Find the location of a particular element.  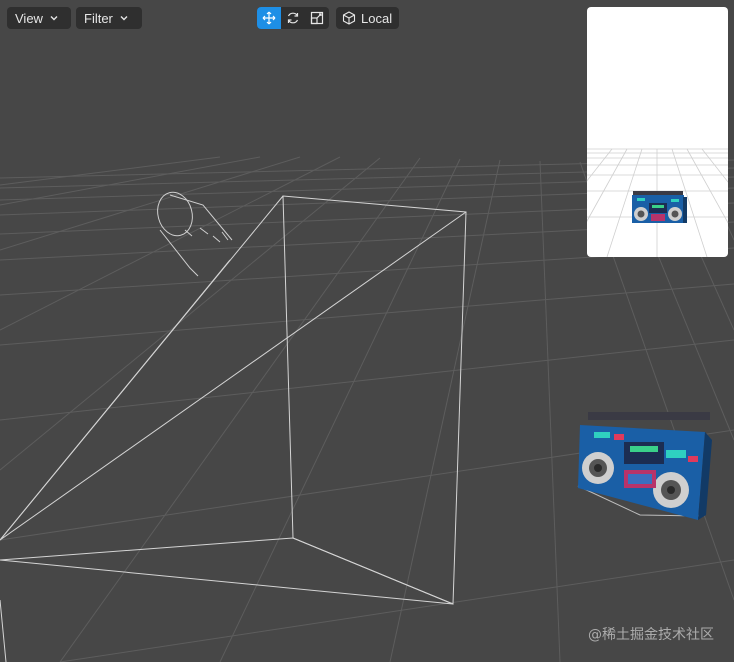

camera-preview is located at coordinates (657, 132).